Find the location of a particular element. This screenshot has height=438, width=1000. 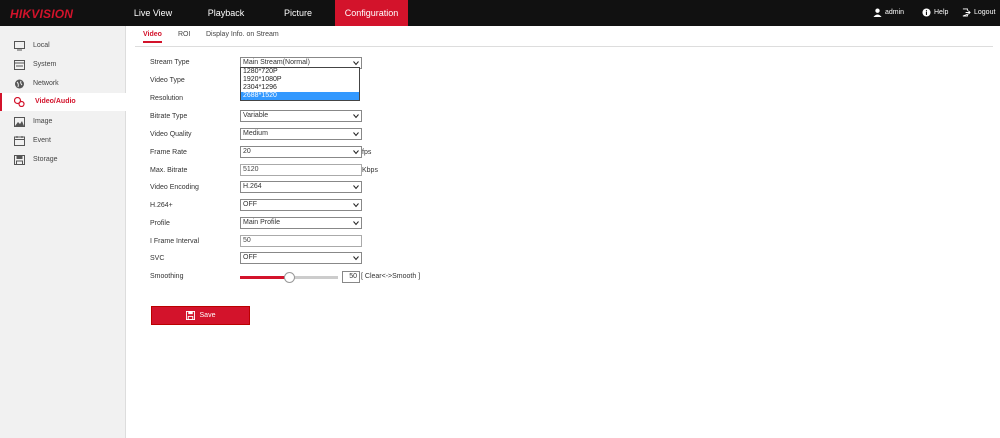

sidebar-item-label: Network is located at coordinates (46, 83).